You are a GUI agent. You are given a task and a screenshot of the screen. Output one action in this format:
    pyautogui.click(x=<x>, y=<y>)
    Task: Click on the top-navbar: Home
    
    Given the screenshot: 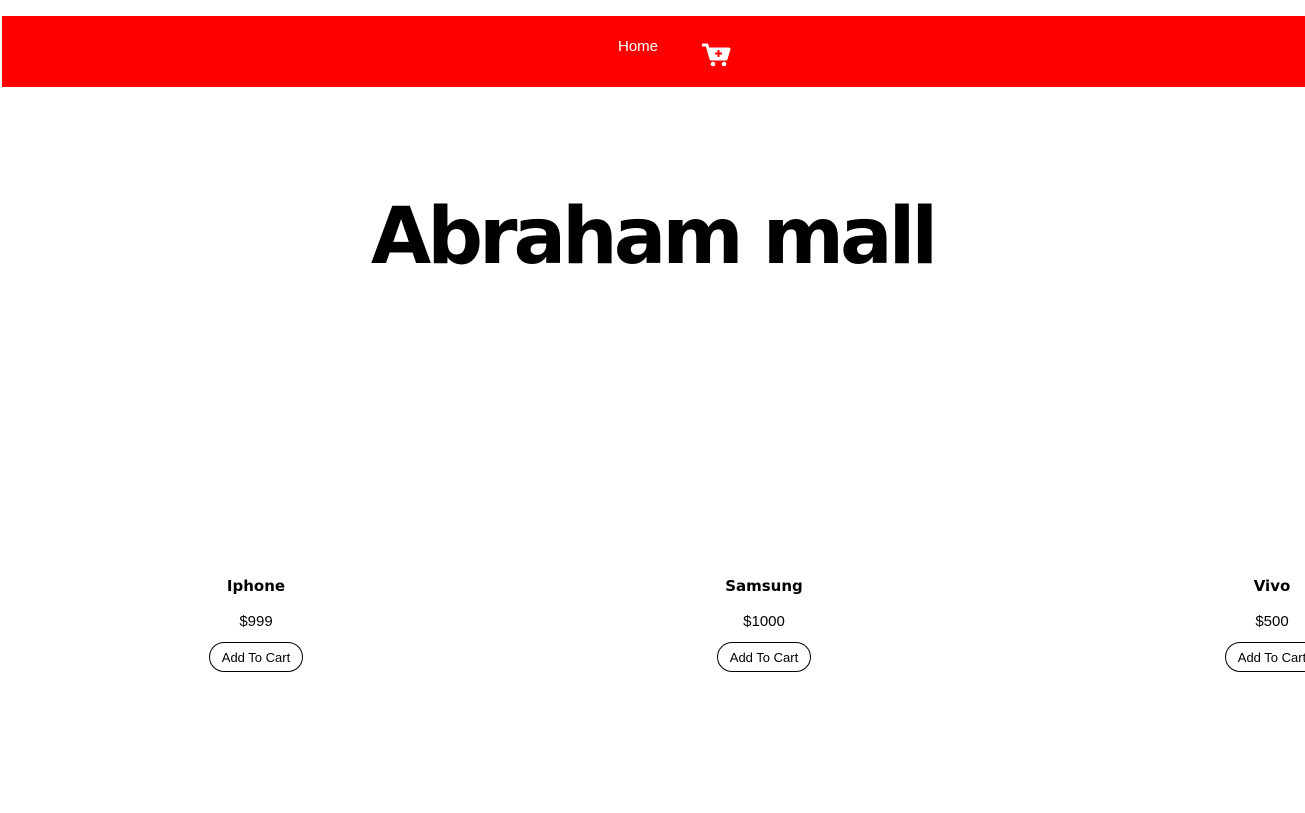 What is the action you would take?
    pyautogui.click(x=653, y=51)
    